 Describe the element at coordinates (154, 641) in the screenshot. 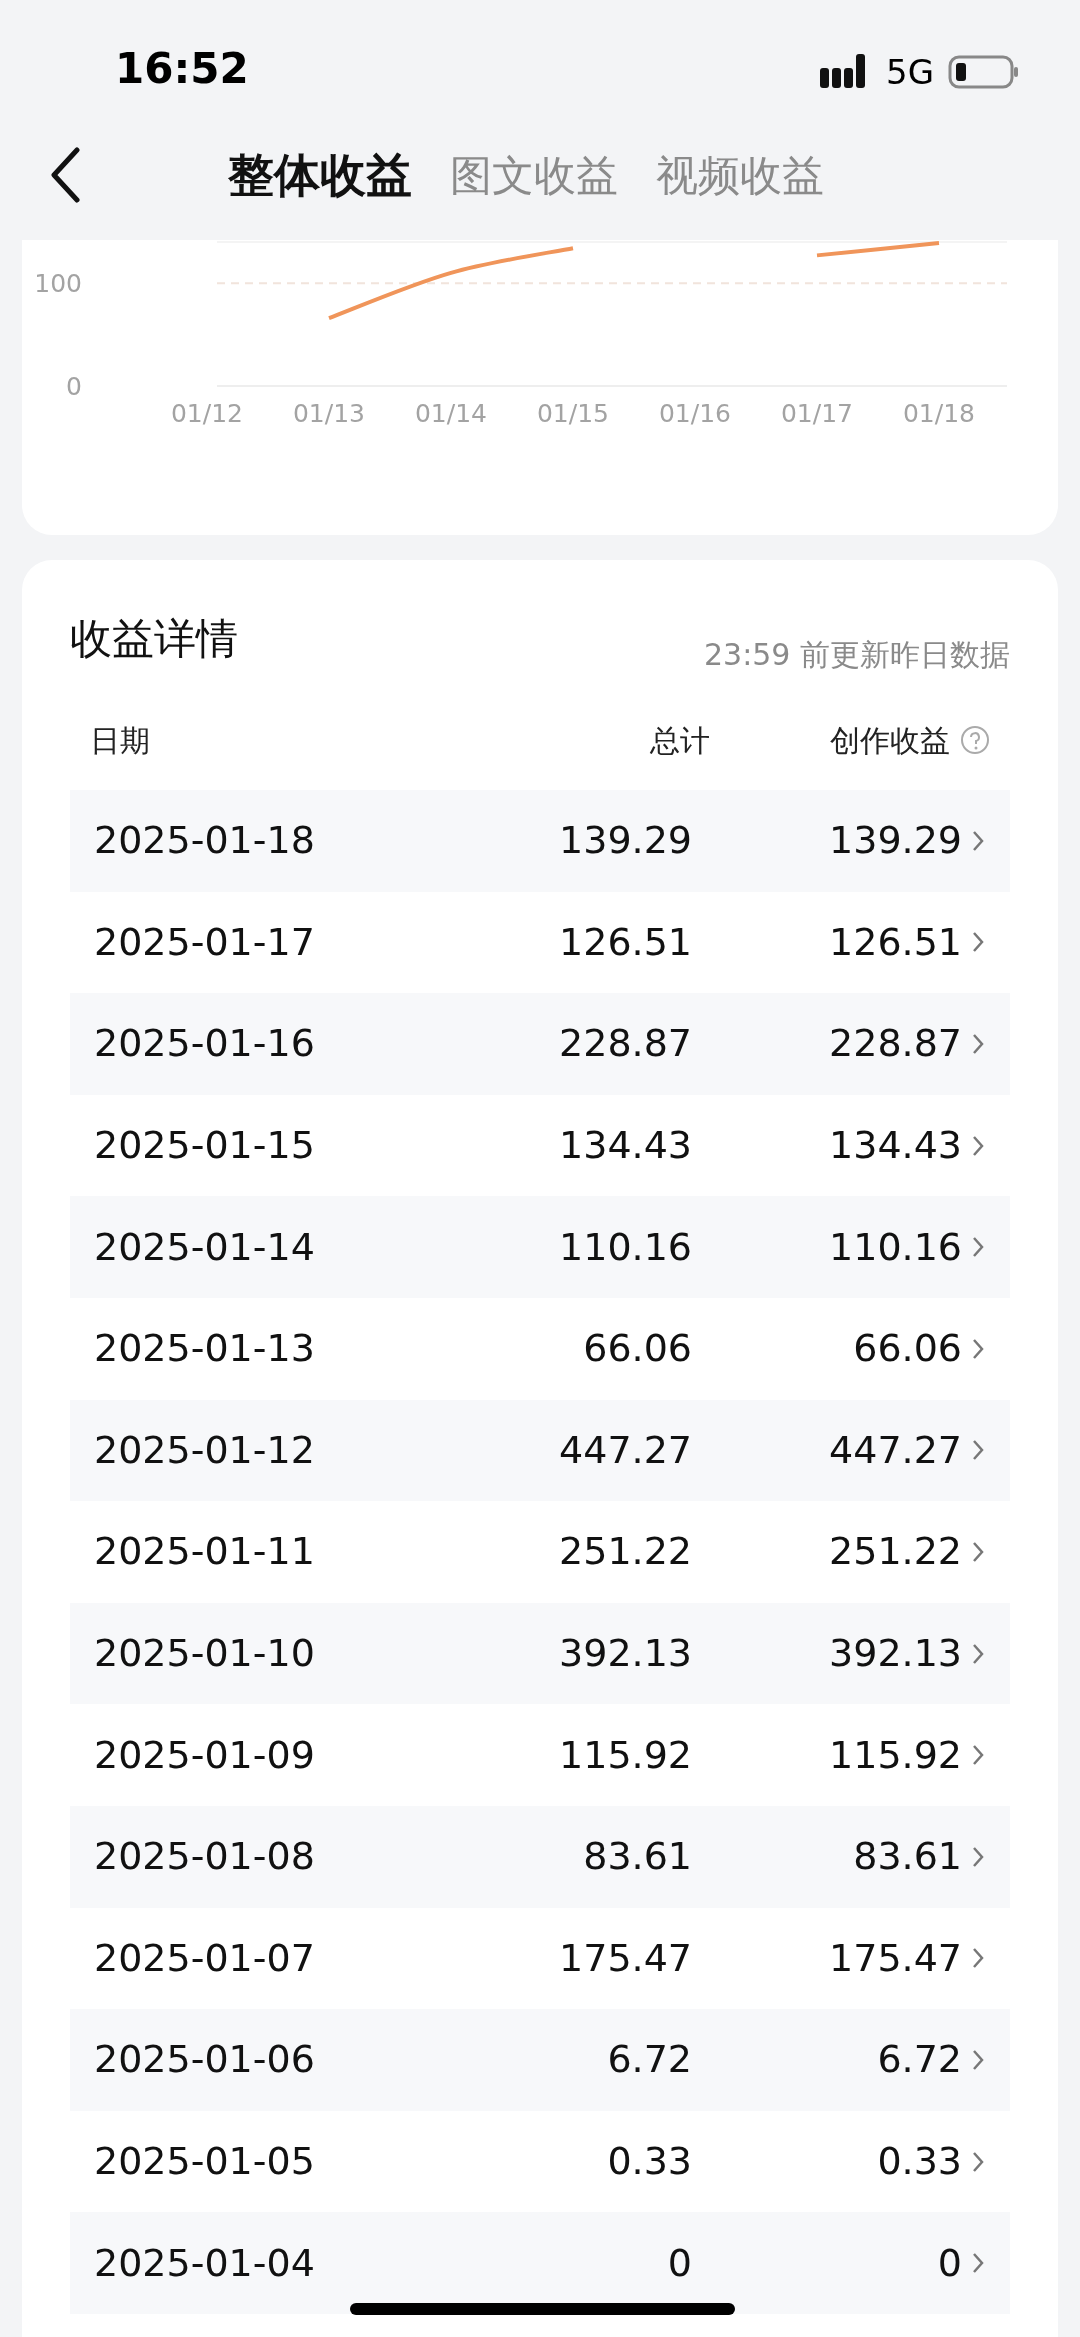

I see `section-title: 收益详情` at that location.